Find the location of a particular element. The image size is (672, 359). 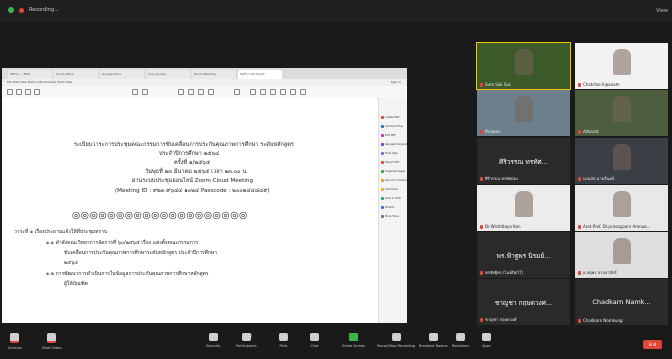

tool-label: Comment is located at coordinates (391, 189).